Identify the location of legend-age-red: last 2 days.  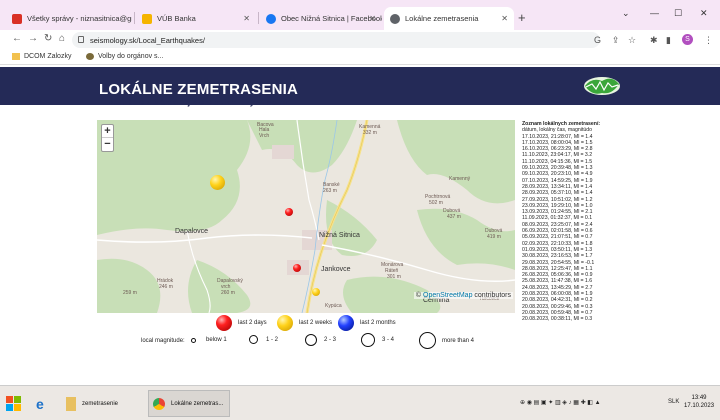
(241, 323).